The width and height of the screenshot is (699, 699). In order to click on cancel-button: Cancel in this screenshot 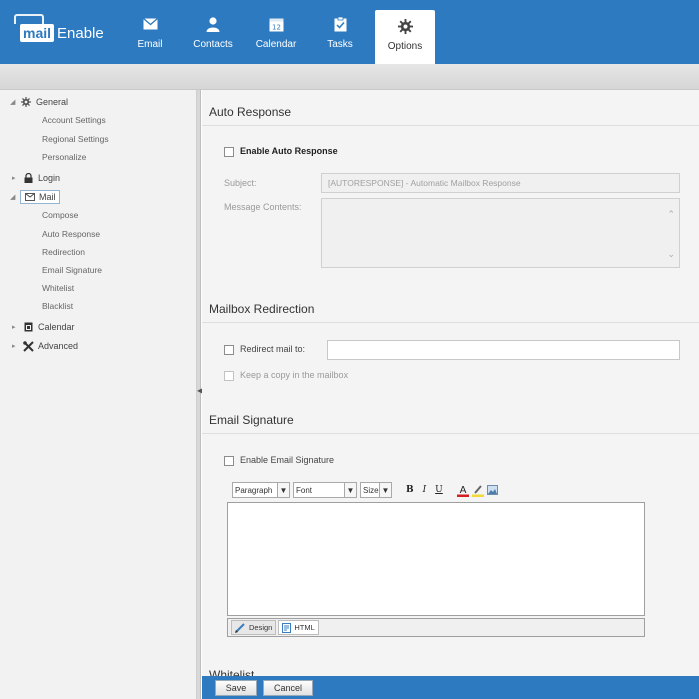, I will do `click(288, 687)`.